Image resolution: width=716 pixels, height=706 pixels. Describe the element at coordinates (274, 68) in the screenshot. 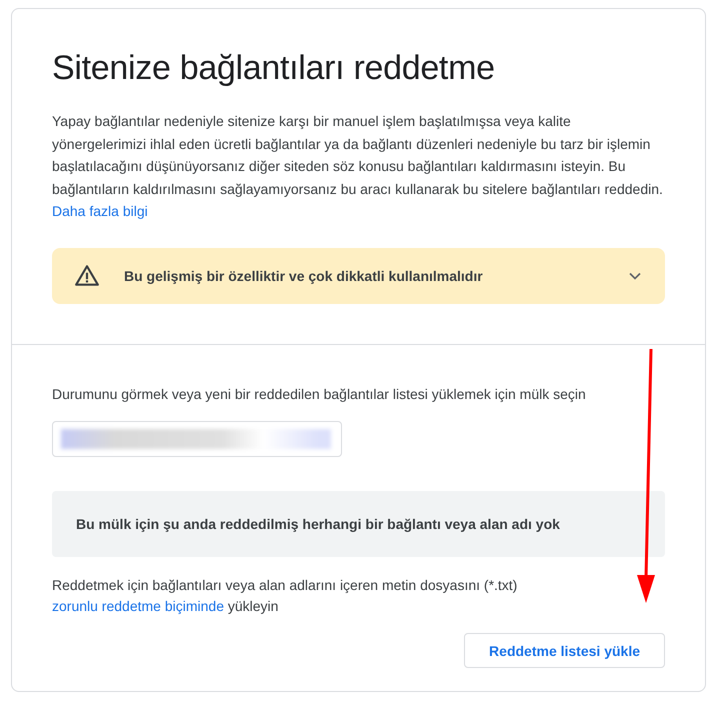

I see `page-title: Sitenize bağlantıları reddetme` at that location.